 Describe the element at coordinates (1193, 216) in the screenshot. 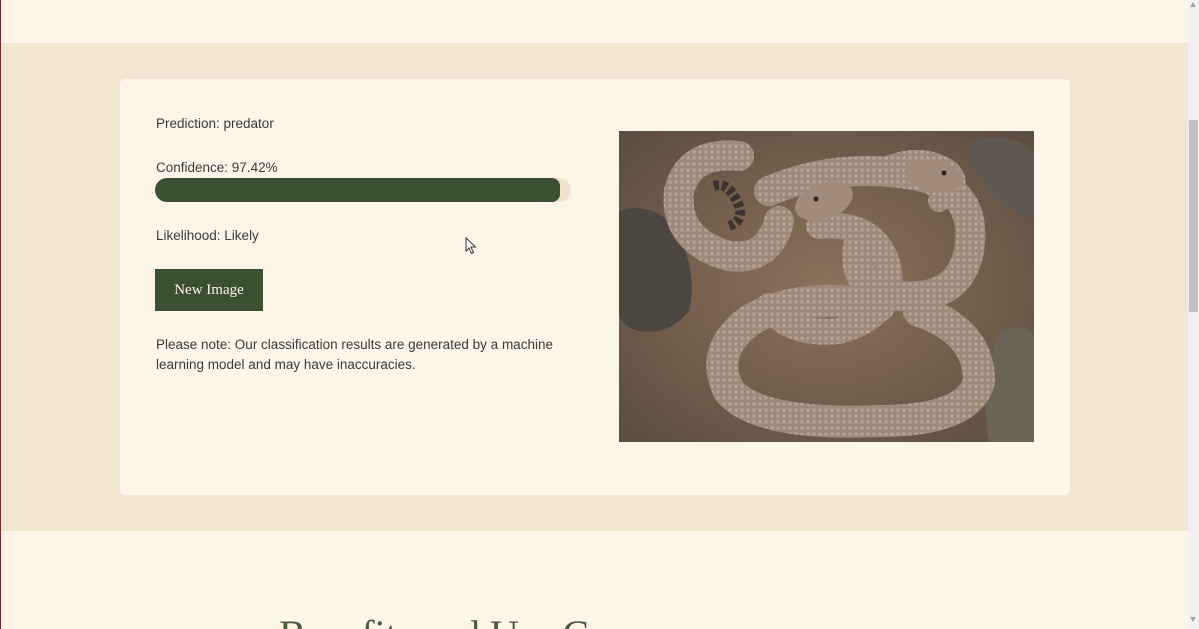

I see `scrollbar-thumb` at that location.